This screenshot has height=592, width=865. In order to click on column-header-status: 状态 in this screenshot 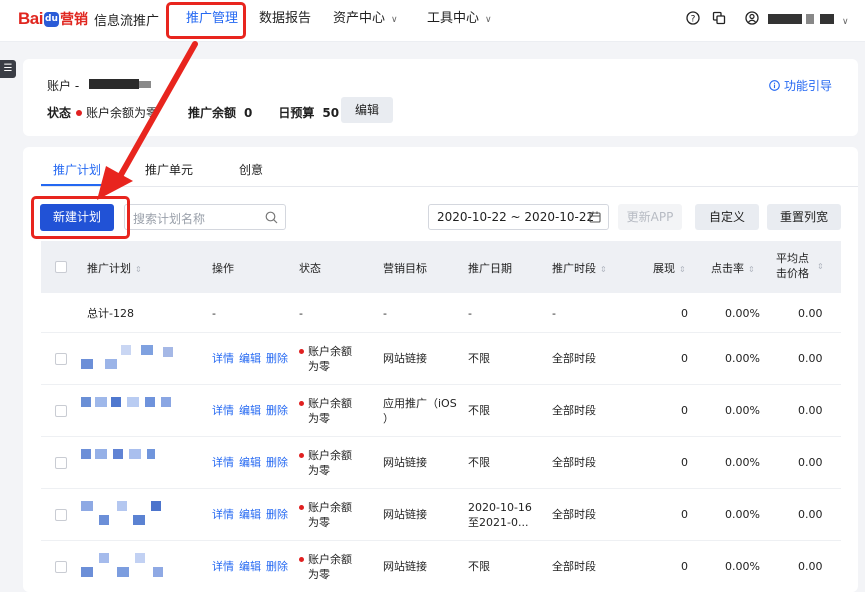, I will do `click(310, 268)`.